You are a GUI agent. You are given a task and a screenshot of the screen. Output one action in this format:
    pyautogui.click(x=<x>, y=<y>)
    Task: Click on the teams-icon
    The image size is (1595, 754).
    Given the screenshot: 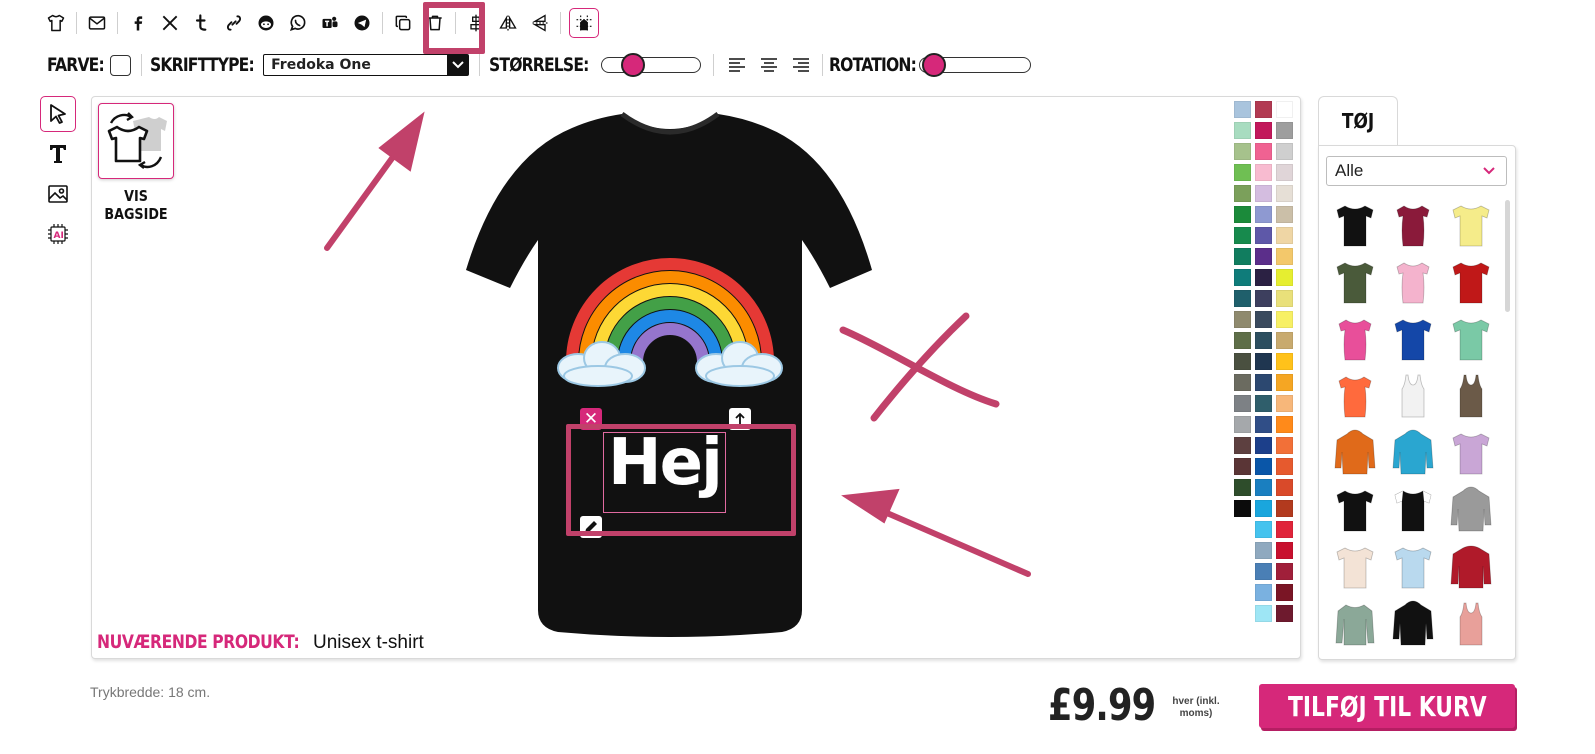 What is the action you would take?
    pyautogui.click(x=330, y=23)
    